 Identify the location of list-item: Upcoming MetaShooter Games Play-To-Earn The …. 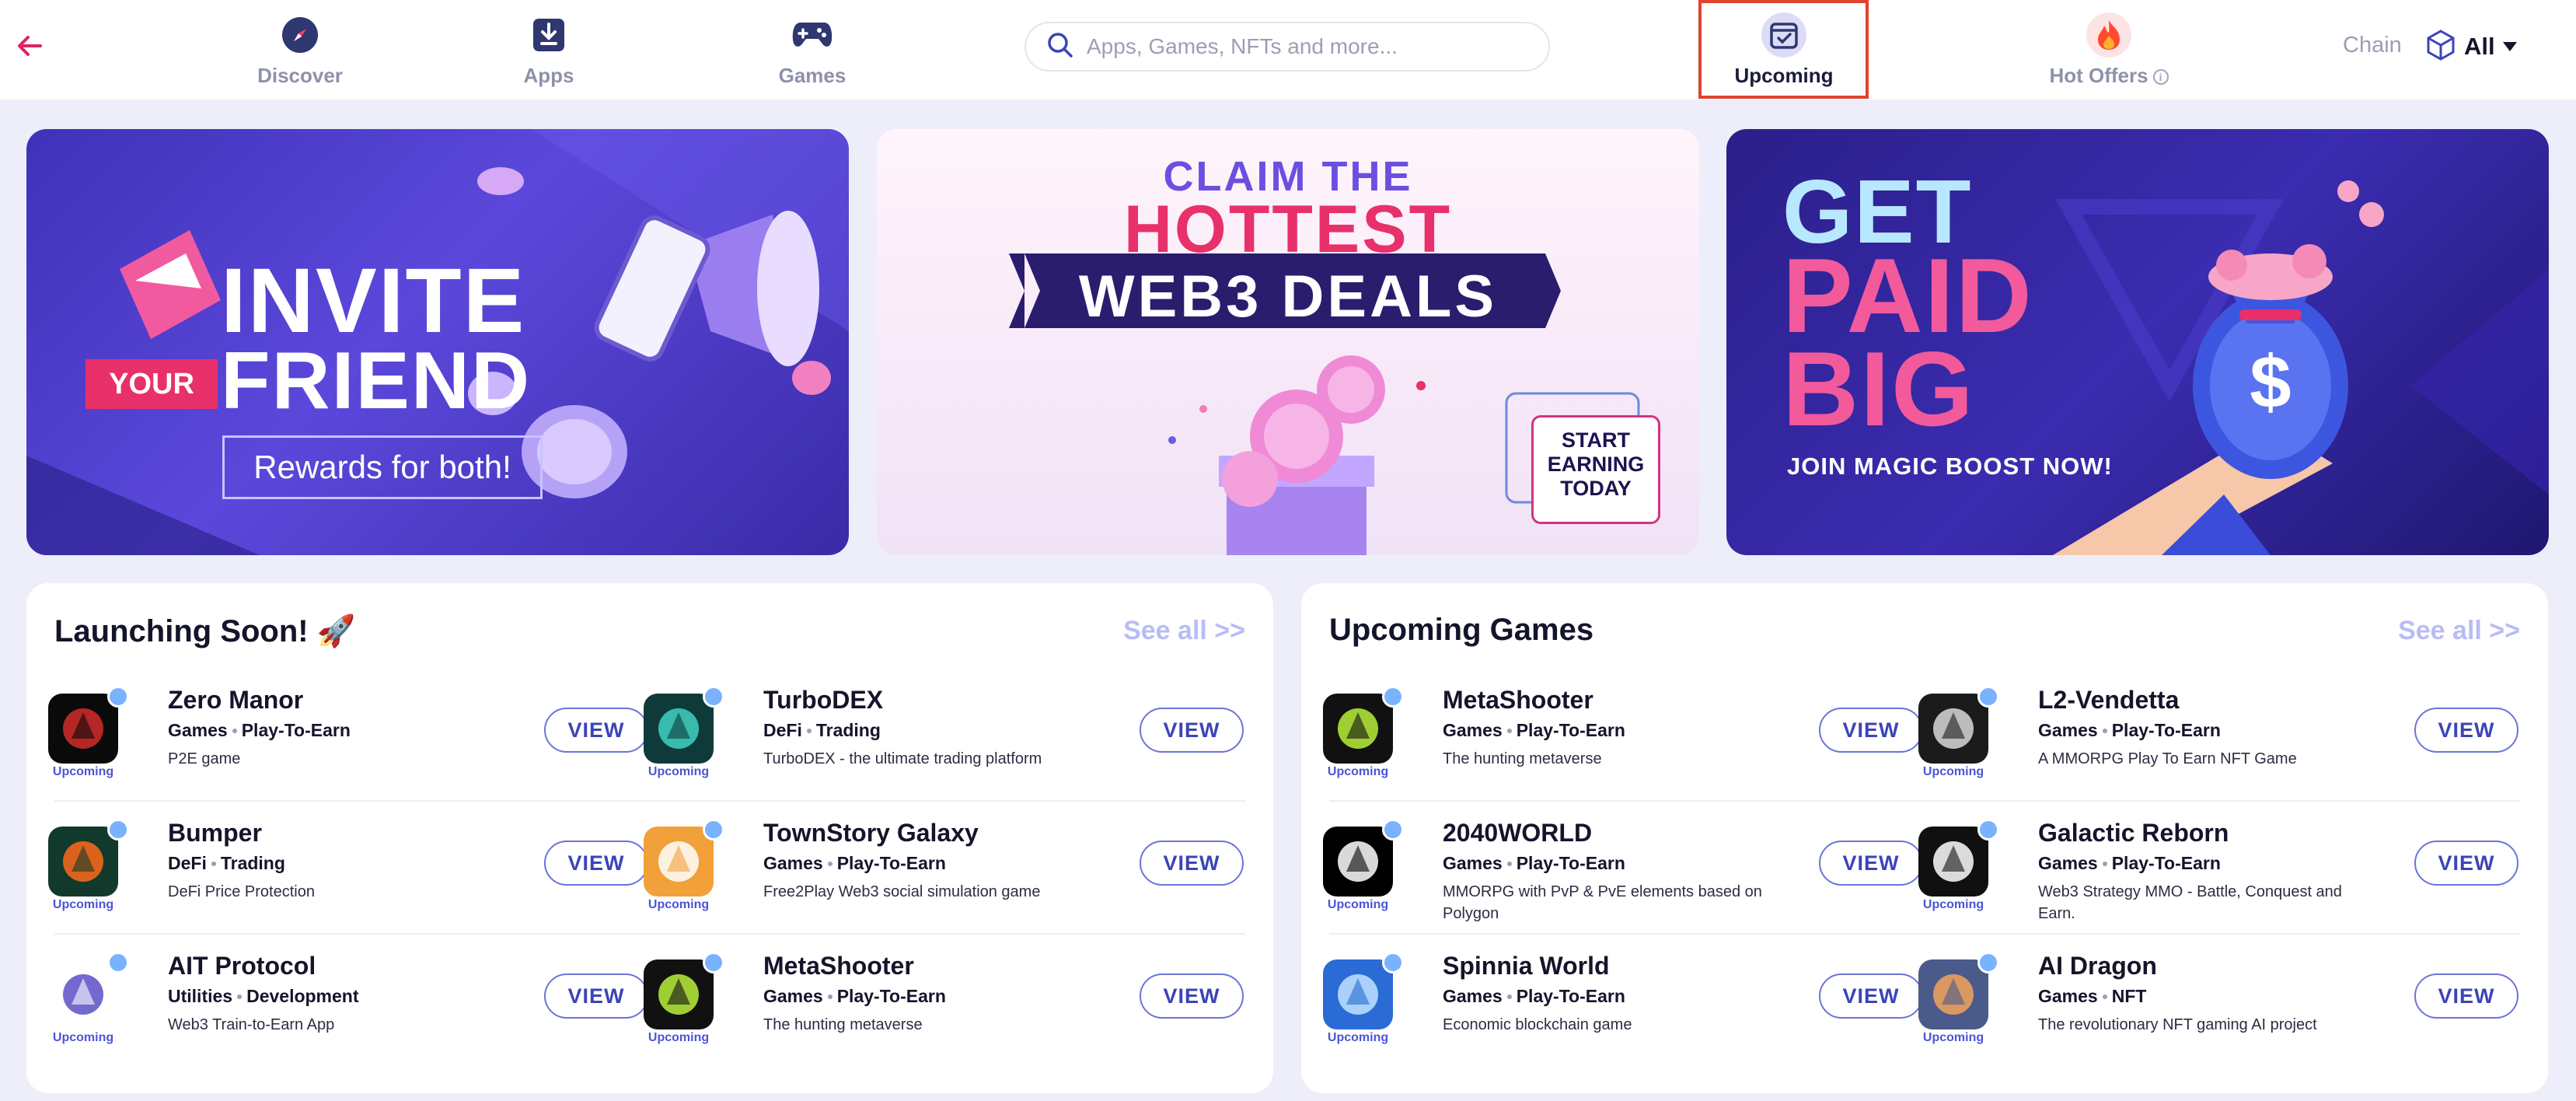
(1612, 731).